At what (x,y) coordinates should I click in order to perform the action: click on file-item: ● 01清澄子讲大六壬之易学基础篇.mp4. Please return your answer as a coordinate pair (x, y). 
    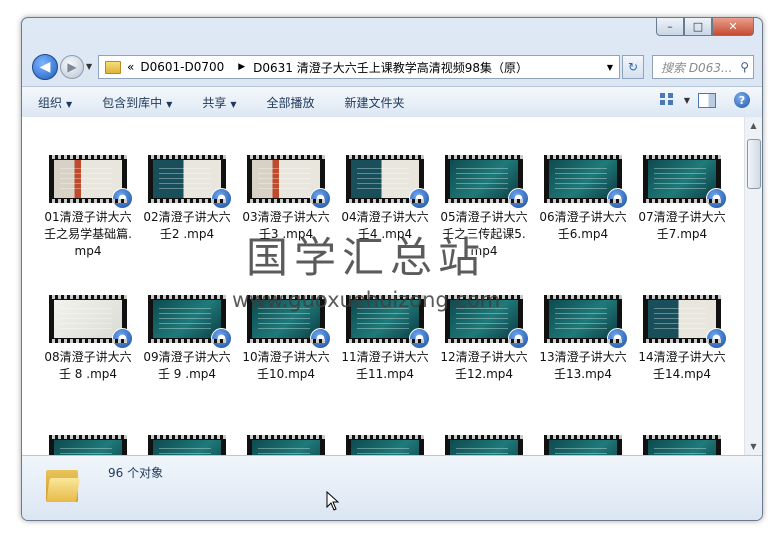
    Looking at the image, I should click on (88, 207).